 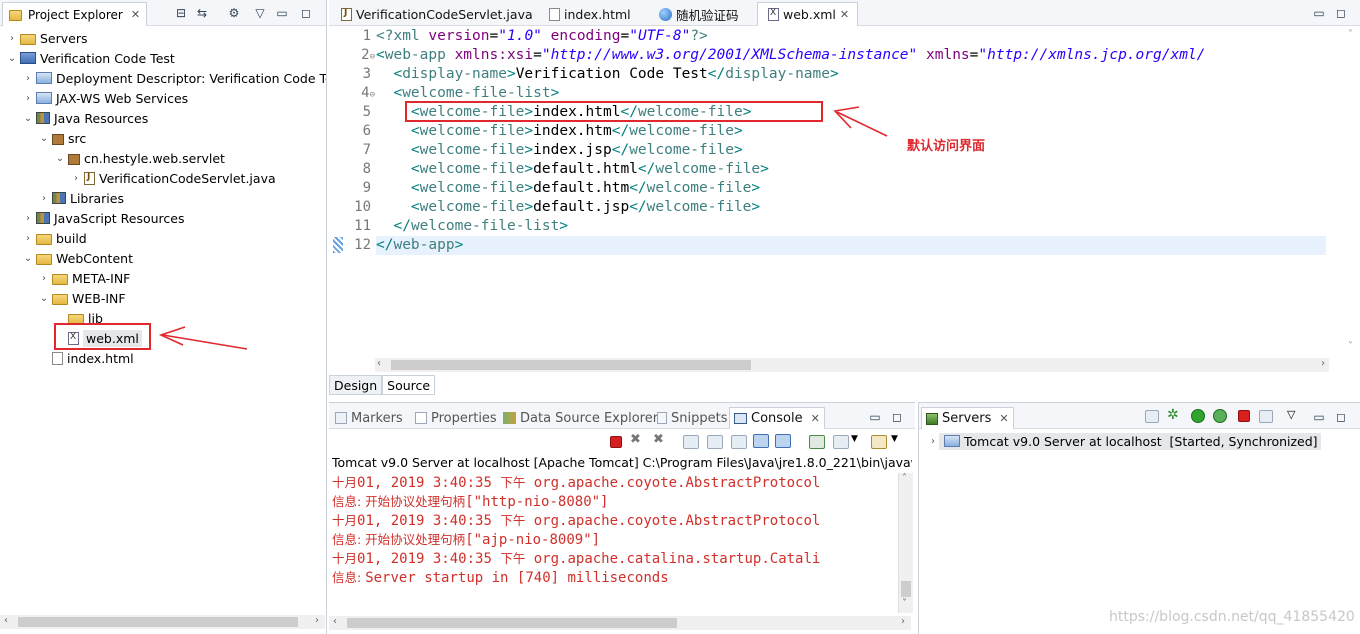 What do you see at coordinates (92, 218) in the screenshot?
I see `tree-item: › JavaScript Resources` at bounding box center [92, 218].